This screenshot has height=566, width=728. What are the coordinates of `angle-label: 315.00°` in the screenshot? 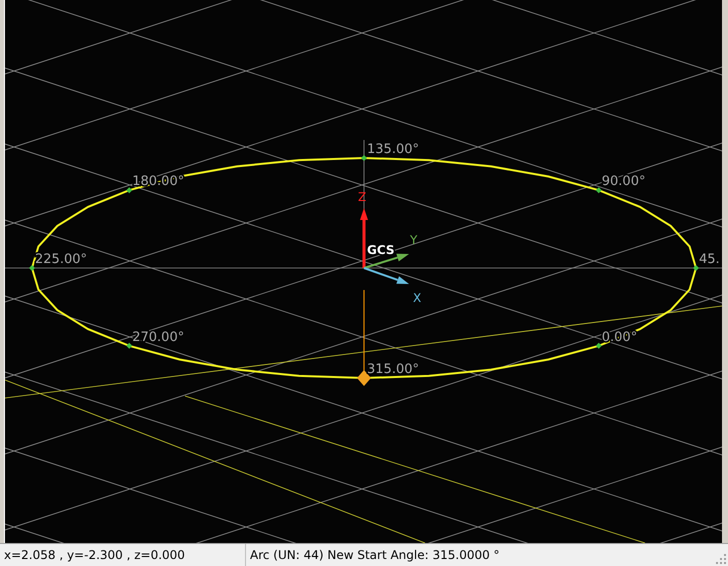 It's located at (393, 369).